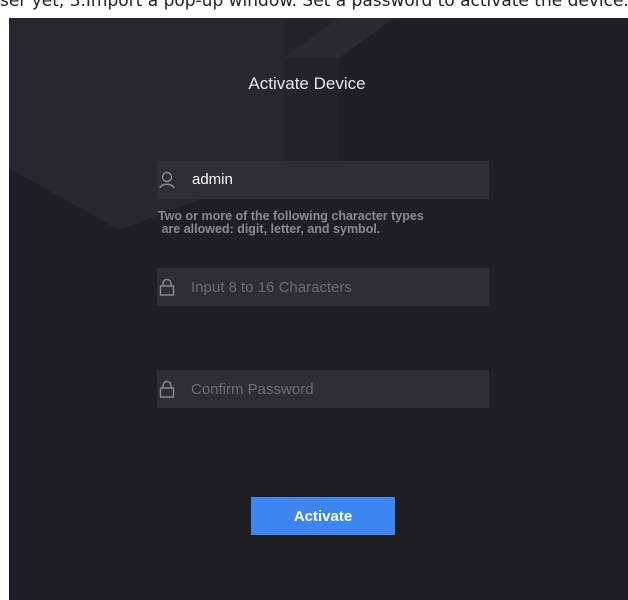 The height and width of the screenshot is (600, 628). I want to click on confirm-password-input, so click(336, 389).